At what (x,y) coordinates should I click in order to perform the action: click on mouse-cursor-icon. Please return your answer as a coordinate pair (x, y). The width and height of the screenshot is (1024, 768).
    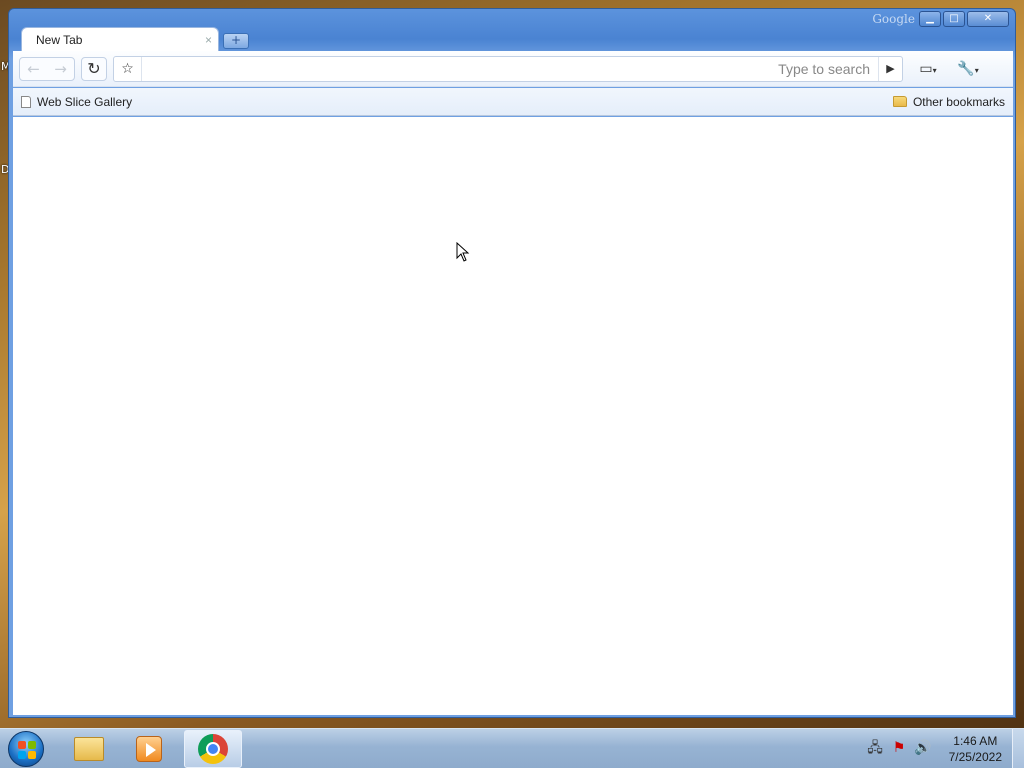
    Looking at the image, I should click on (463, 252).